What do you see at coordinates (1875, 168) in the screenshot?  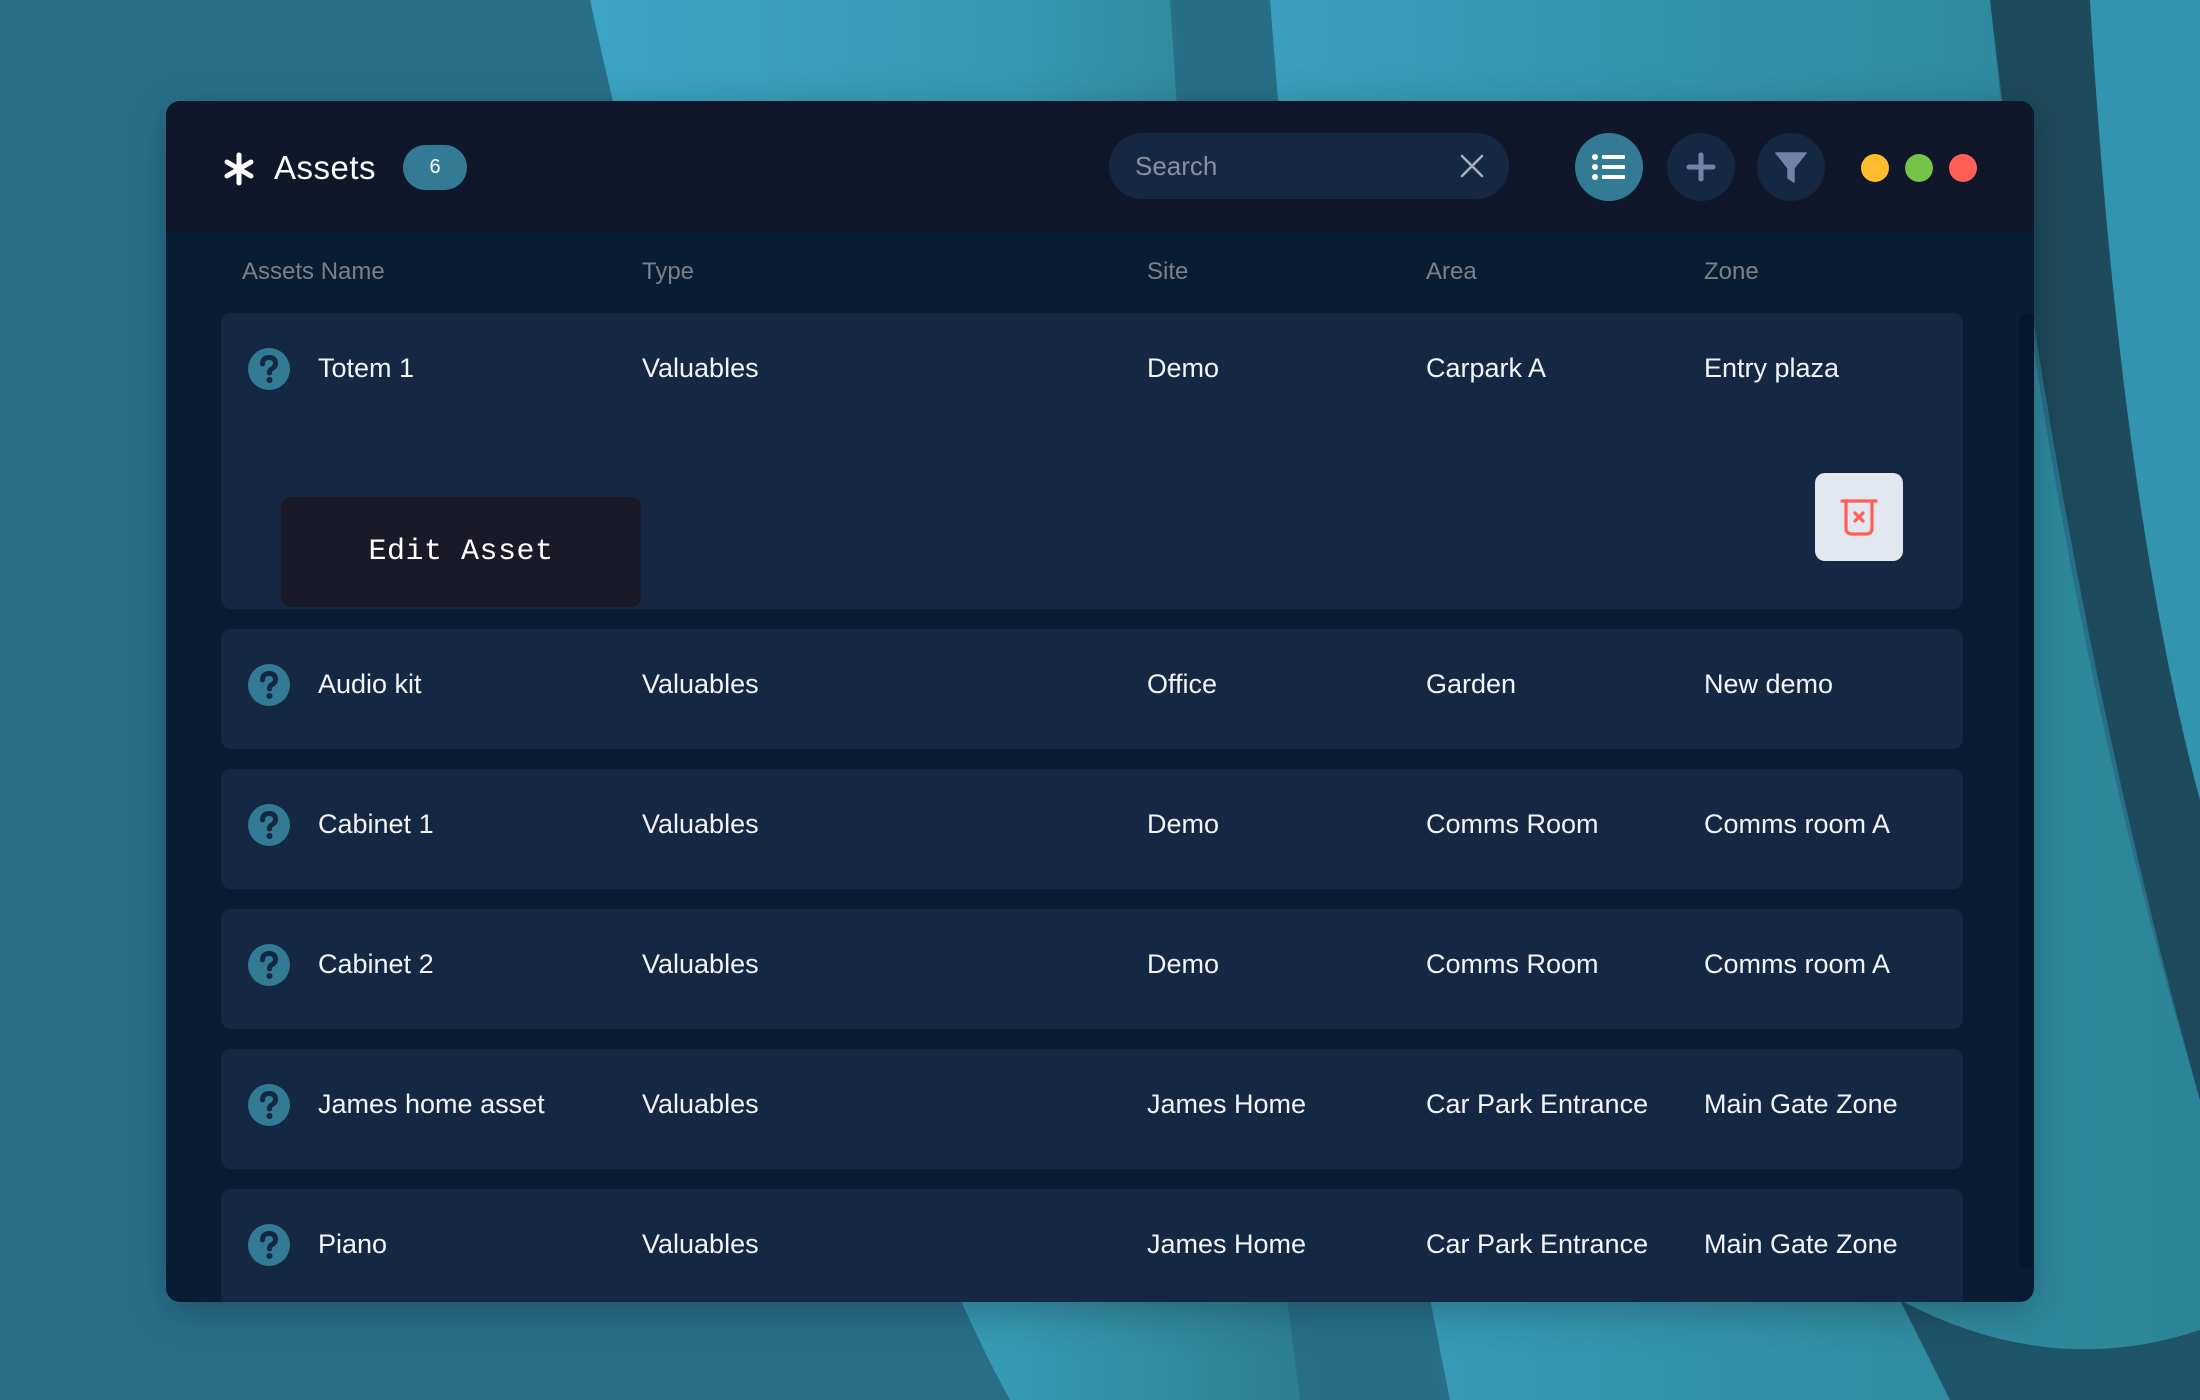 I see `minimize-window-button` at bounding box center [1875, 168].